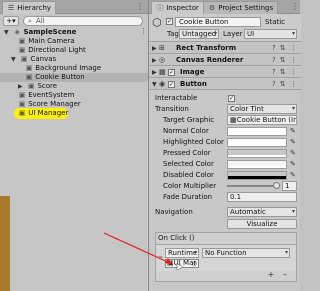  I want to click on tab-inspector-label: Inspector, so click(182, 8).